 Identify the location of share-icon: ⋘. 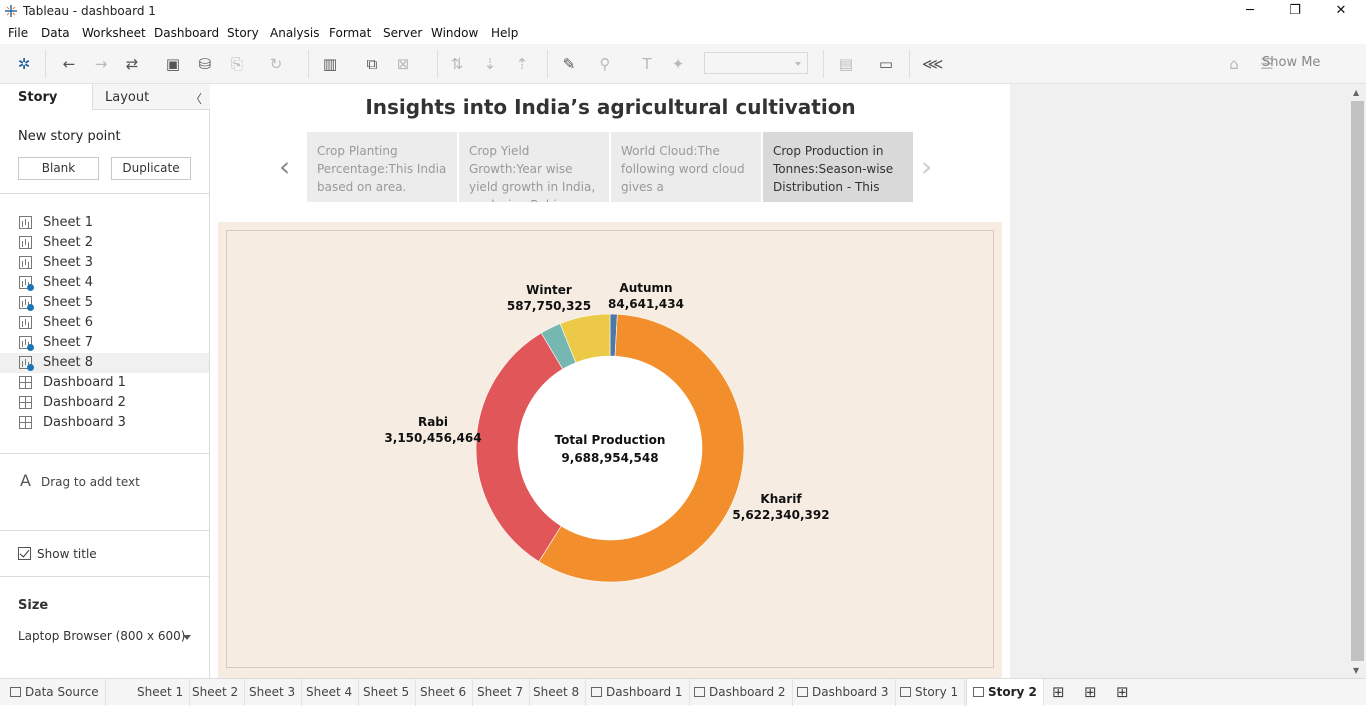
(932, 64).